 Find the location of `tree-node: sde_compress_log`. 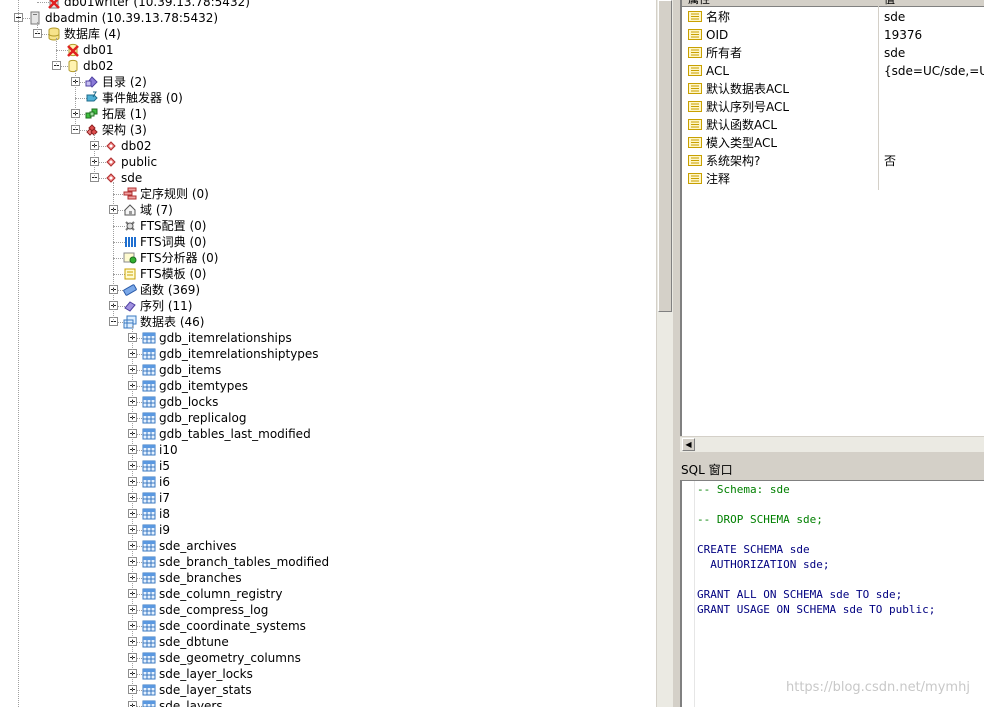

tree-node: sde_compress_log is located at coordinates (328, 610).